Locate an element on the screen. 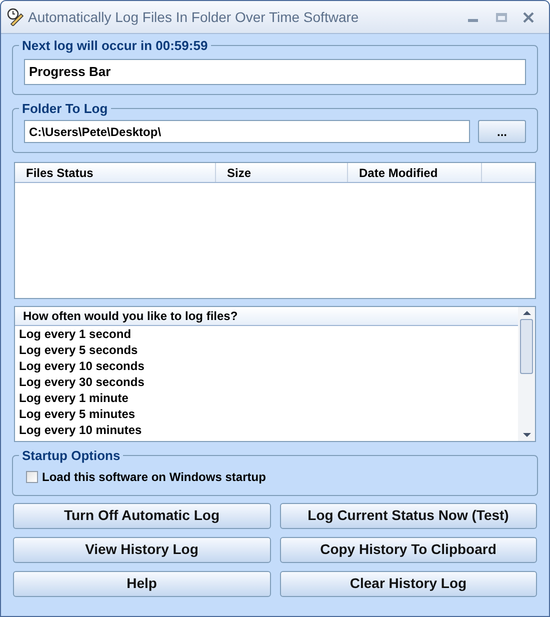 This screenshot has width=550, height=617. list-item: Log every 10 minutes is located at coordinates (266, 430).